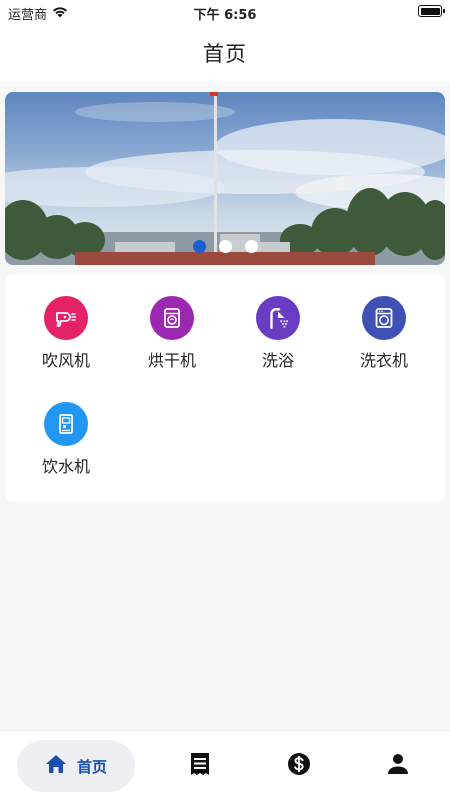  I want to click on nav-bar: 首页, so click(225, 53).